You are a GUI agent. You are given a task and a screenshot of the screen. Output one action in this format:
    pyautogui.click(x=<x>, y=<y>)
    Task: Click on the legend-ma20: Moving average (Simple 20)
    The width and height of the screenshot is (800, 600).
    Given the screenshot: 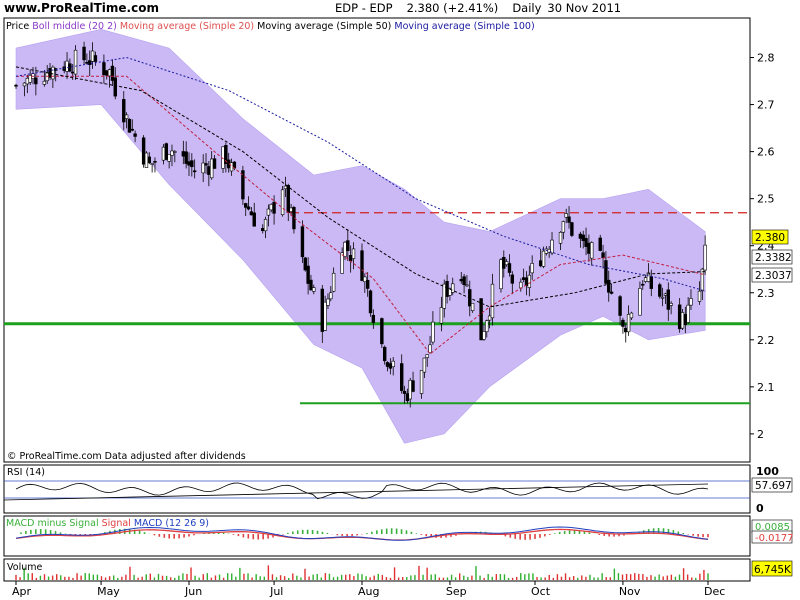 What is the action you would take?
    pyautogui.click(x=187, y=26)
    